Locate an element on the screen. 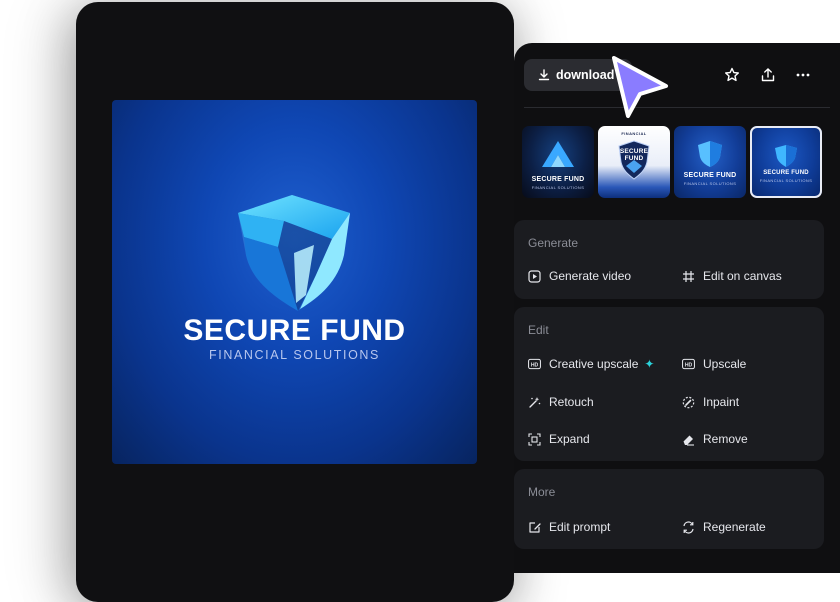 Image resolution: width=840 pixels, height=602 pixels. hd-plus-icon: HD is located at coordinates (534, 364).